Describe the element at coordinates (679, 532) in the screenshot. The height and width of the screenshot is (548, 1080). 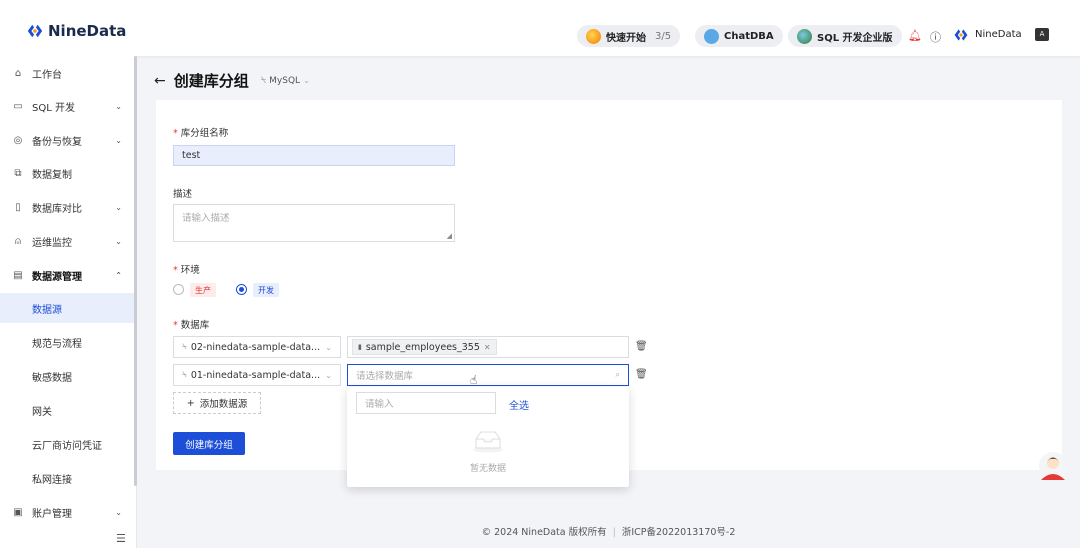
I see `icp-link: 浙ICP备2022013170号-2` at that location.